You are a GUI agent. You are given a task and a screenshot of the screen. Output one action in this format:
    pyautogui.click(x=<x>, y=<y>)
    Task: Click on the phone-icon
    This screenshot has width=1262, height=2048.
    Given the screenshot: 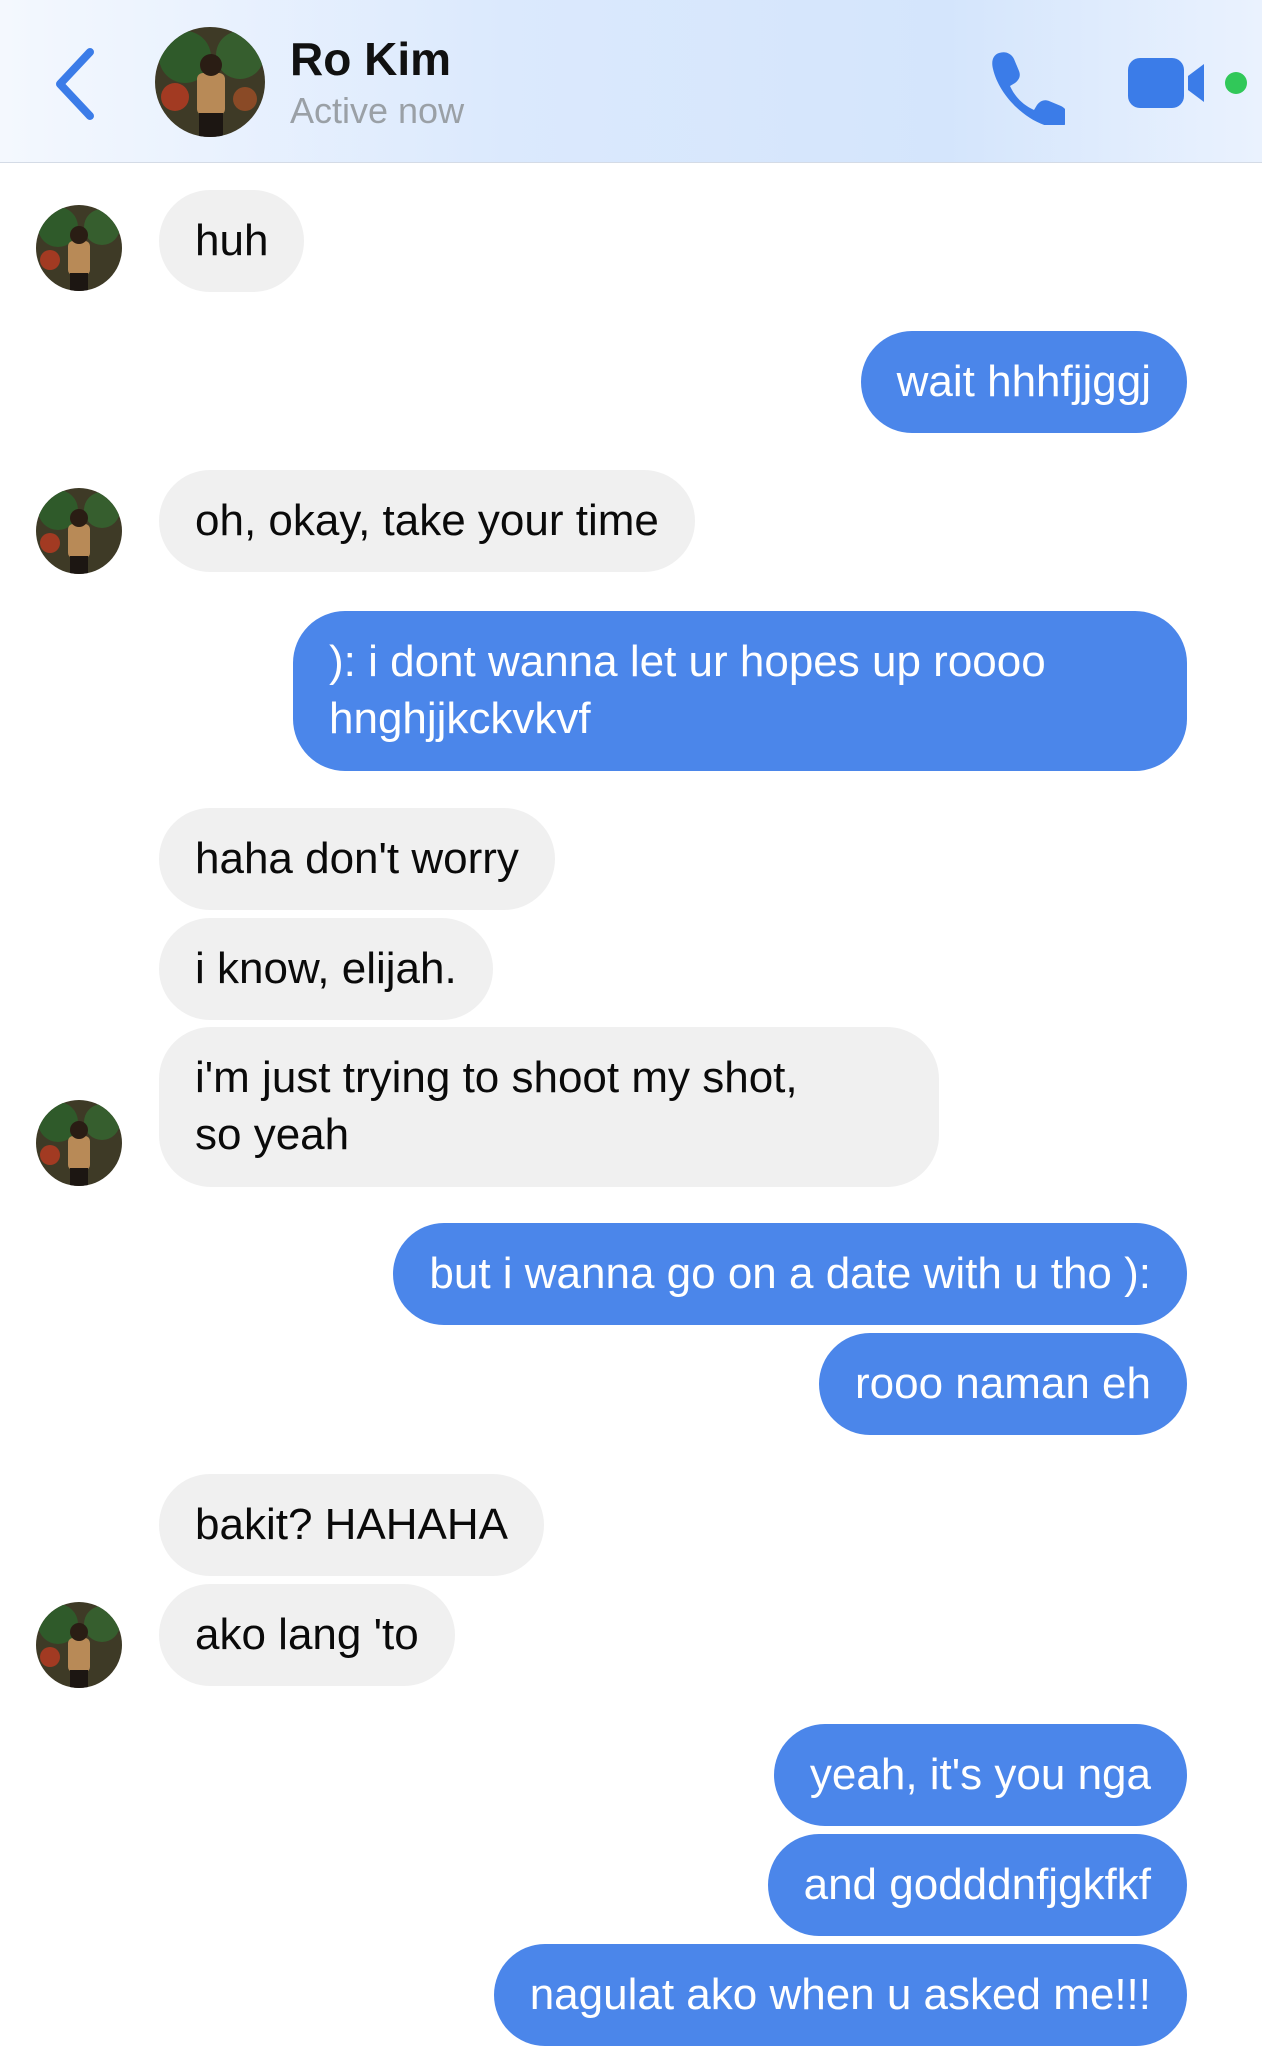 What is the action you would take?
    pyautogui.click(x=1025, y=85)
    